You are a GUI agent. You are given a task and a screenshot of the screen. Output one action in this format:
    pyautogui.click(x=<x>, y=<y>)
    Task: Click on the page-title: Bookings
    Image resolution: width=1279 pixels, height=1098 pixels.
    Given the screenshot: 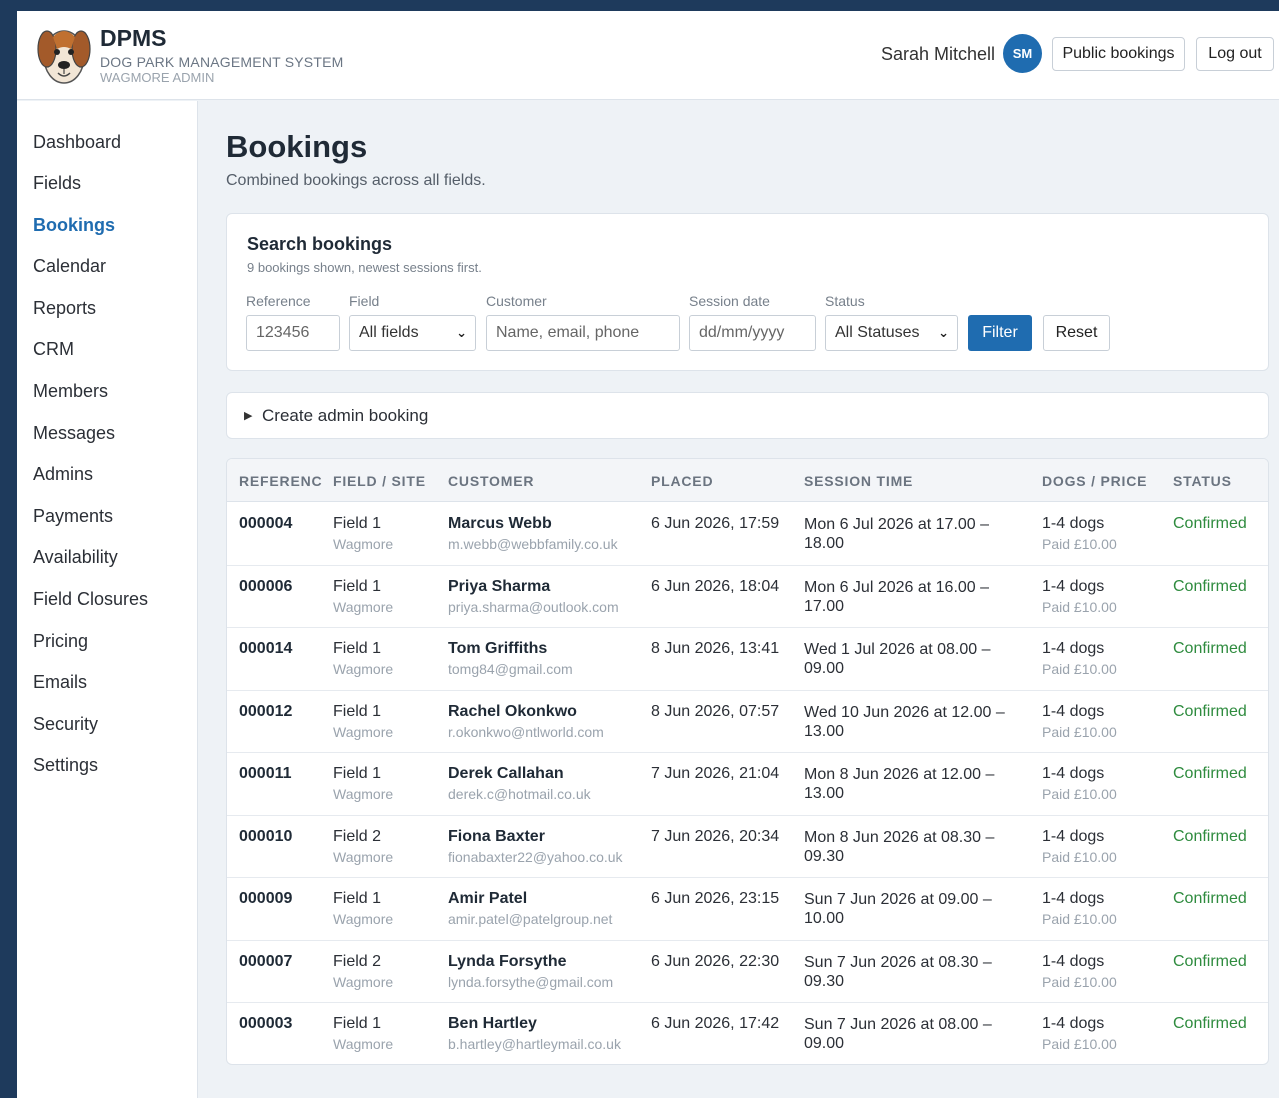 What is the action you would take?
    pyautogui.click(x=297, y=146)
    